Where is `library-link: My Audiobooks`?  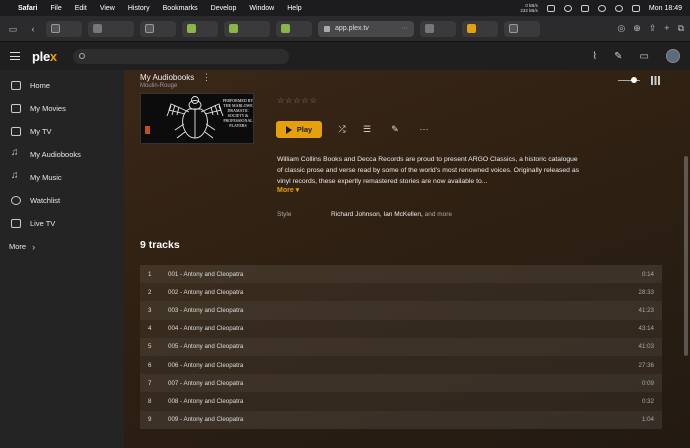 library-link: My Audiobooks is located at coordinates (167, 77).